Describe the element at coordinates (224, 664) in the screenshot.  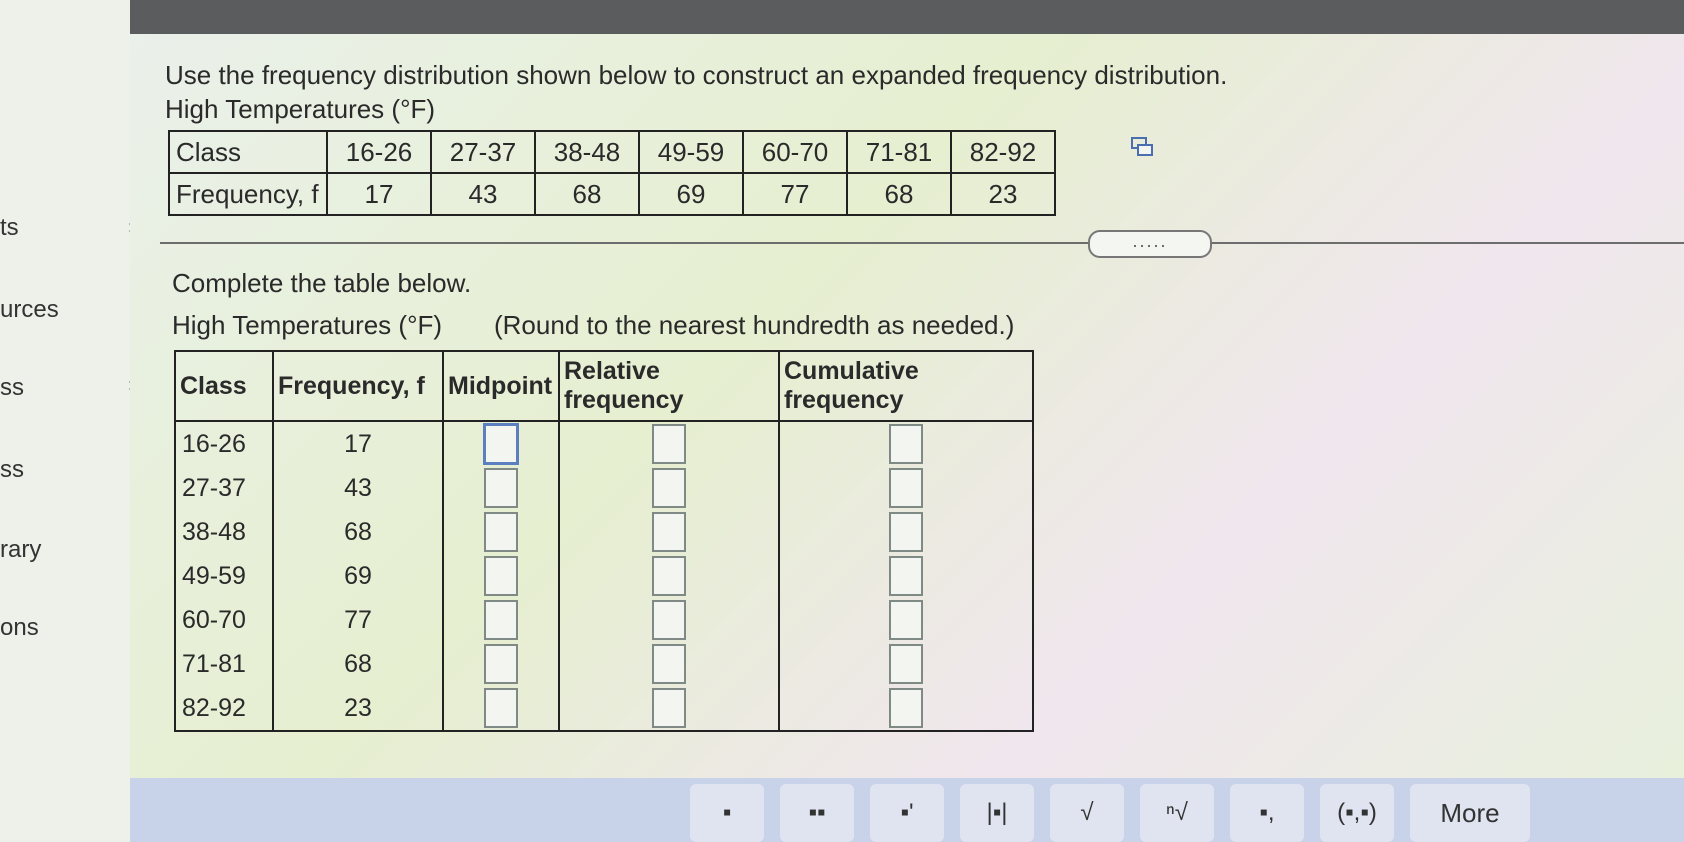
I see `class-cell: 71-81` at that location.